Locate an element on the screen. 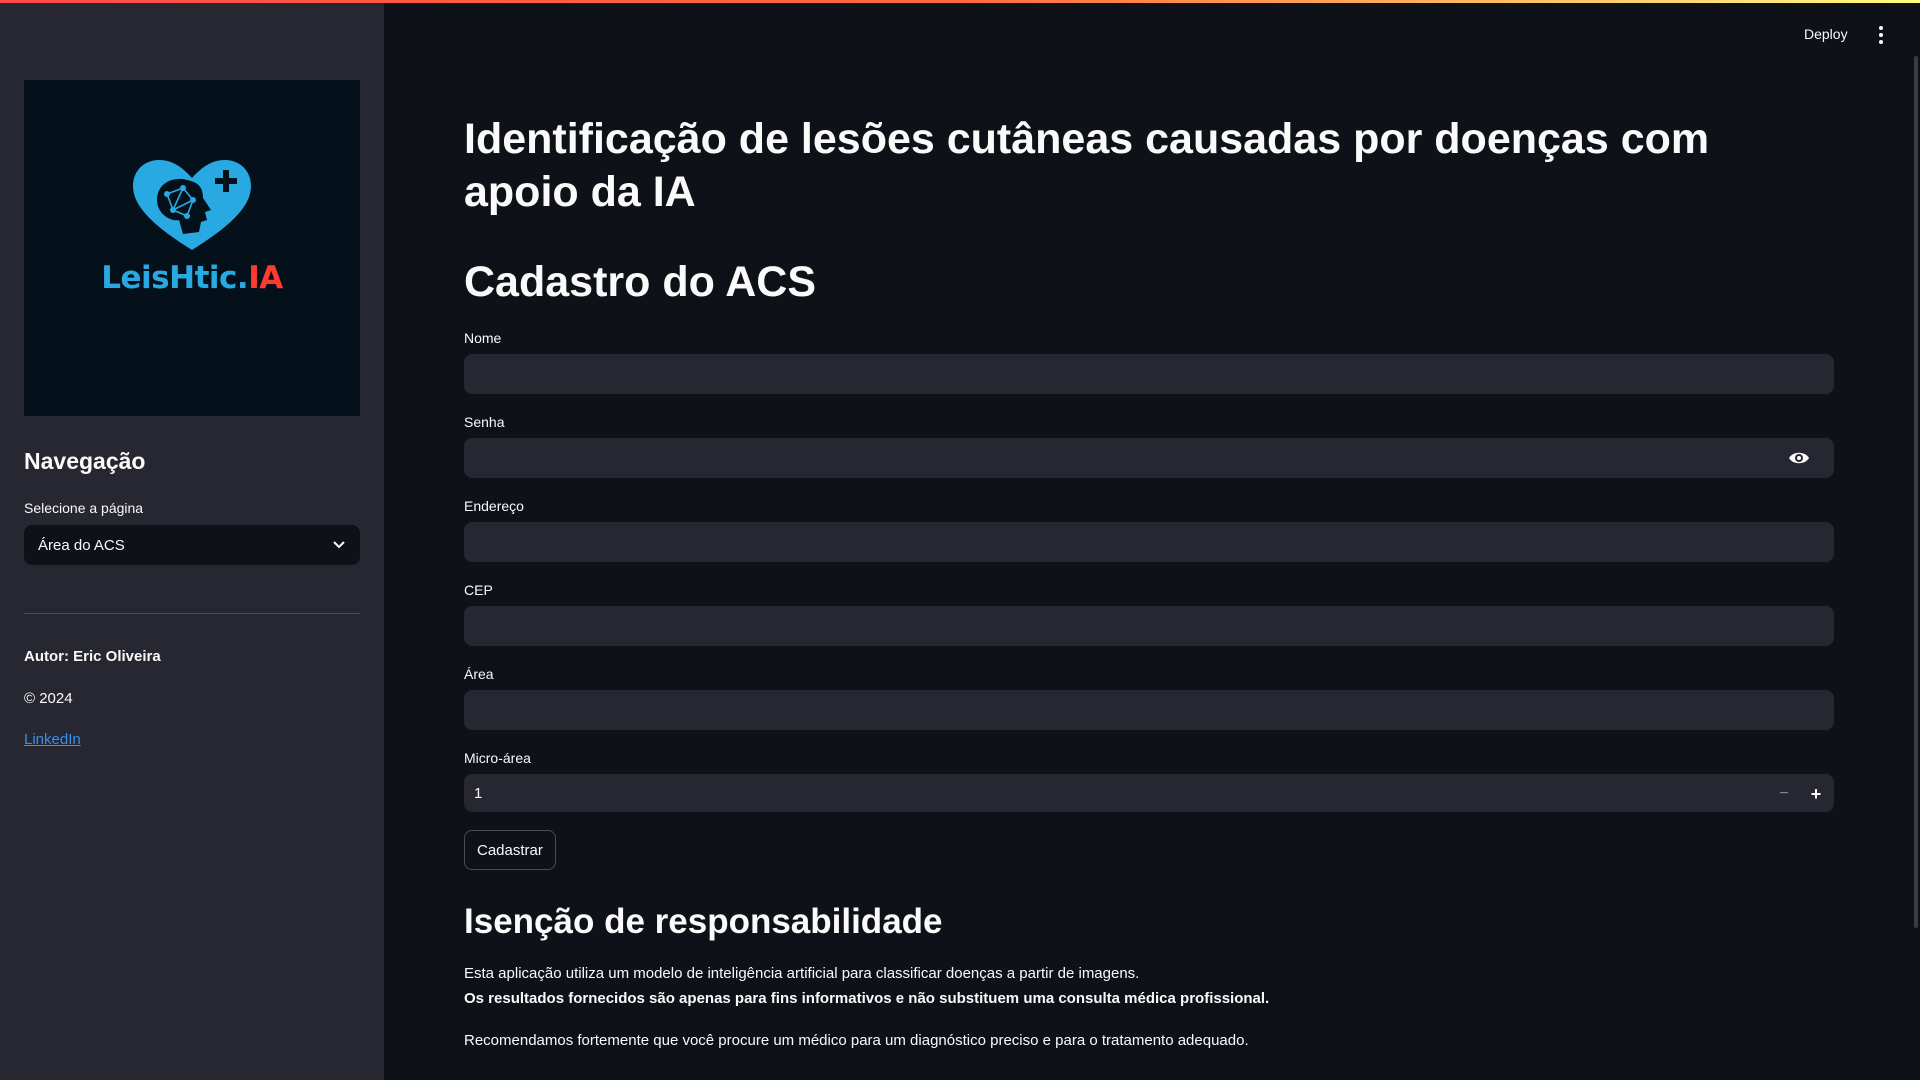 This screenshot has width=1920, height=1080. senha-field is located at coordinates (1149, 458).